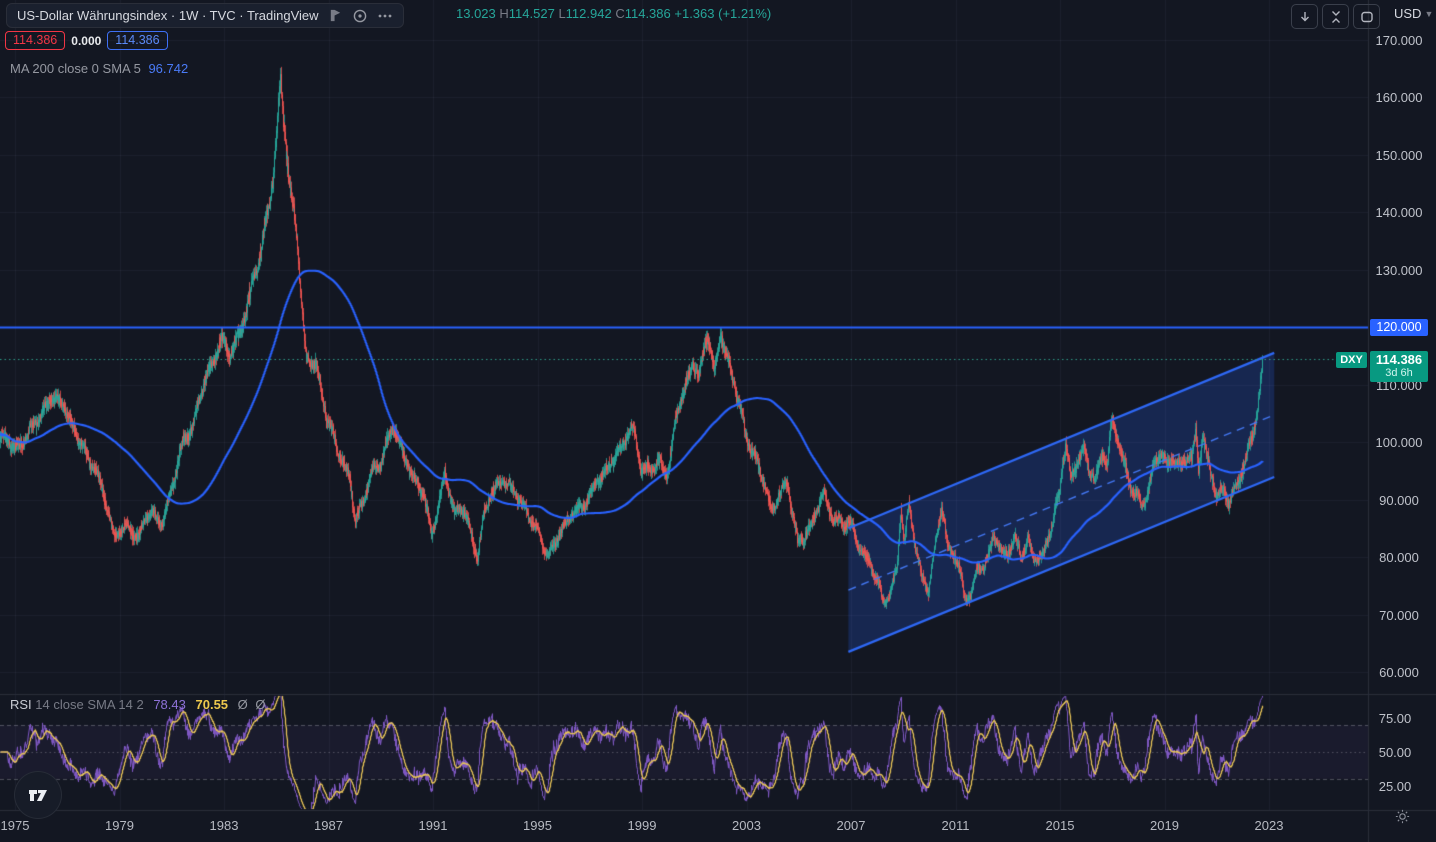  Describe the element at coordinates (89, 704) in the screenshot. I see `rsi-params: 14 close SMA 14 2` at that location.